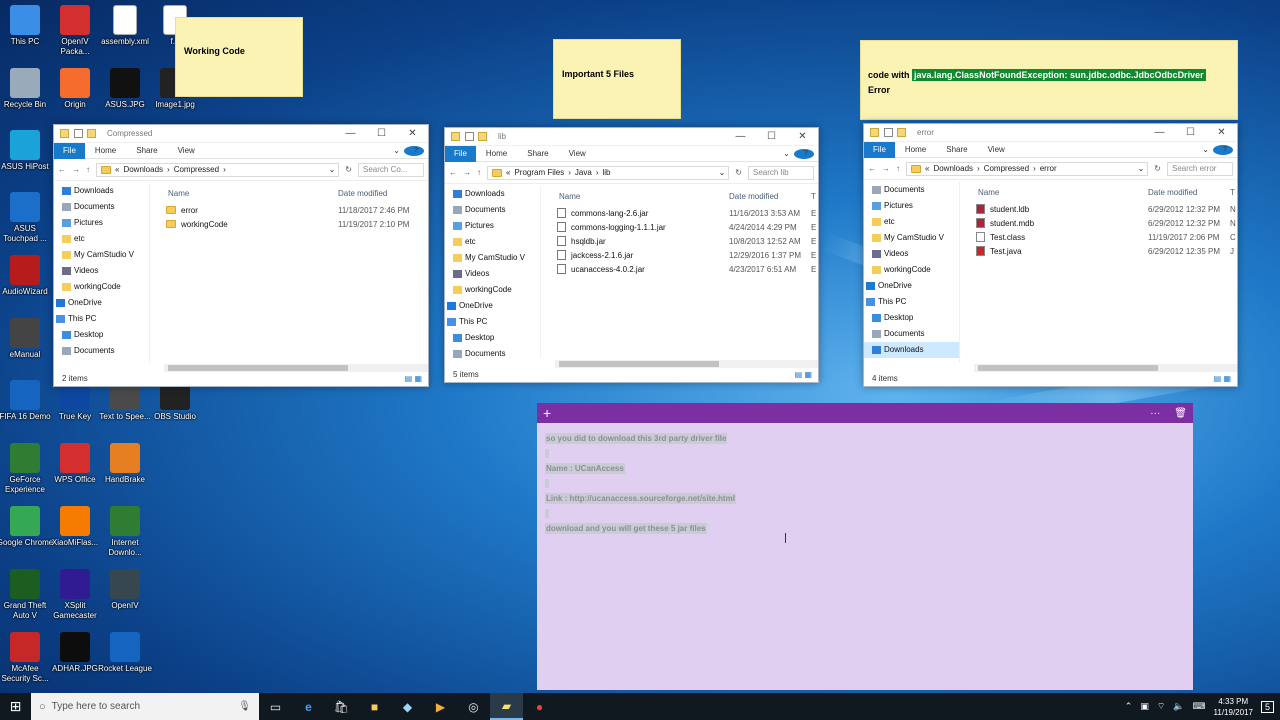  I want to click on keyboard-icon: ⌨, so click(1199, 706).